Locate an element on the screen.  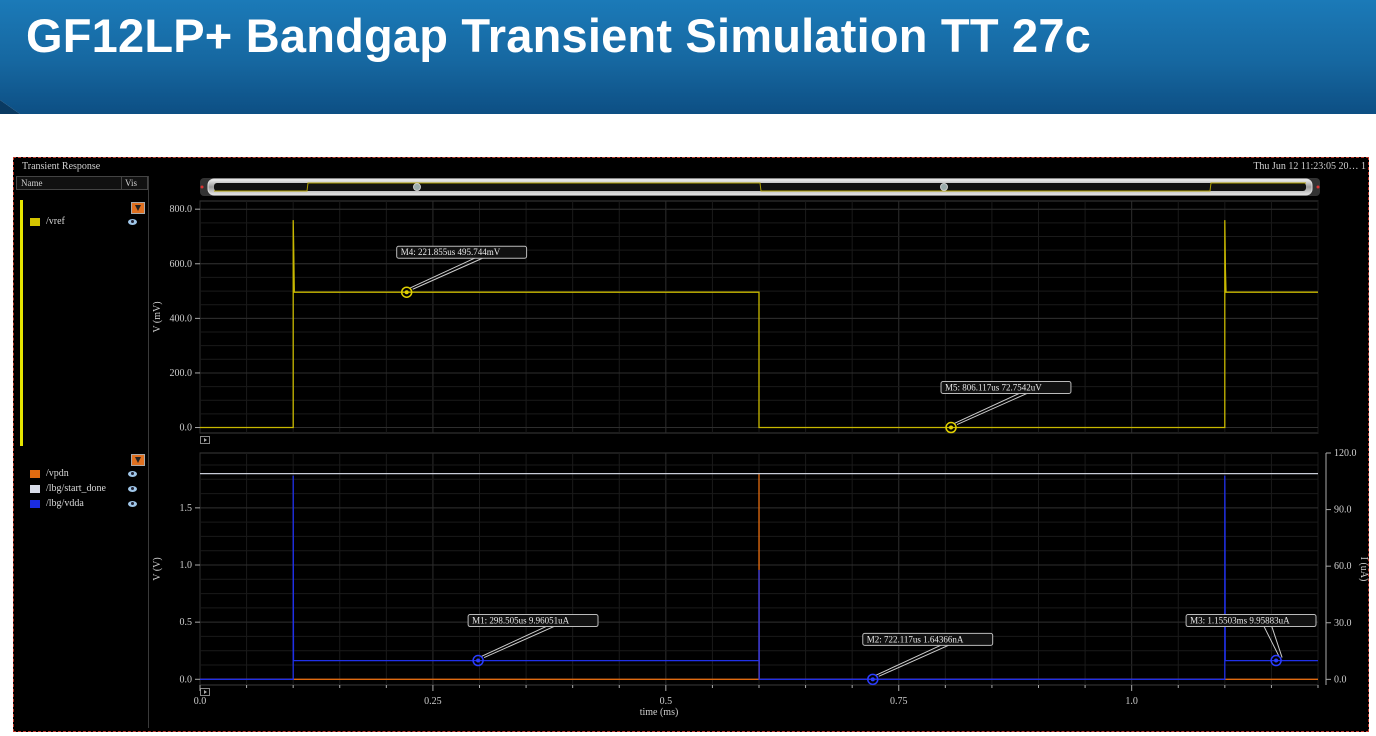
right-y-tick-label: 0.0 is located at coordinates (1340, 679).